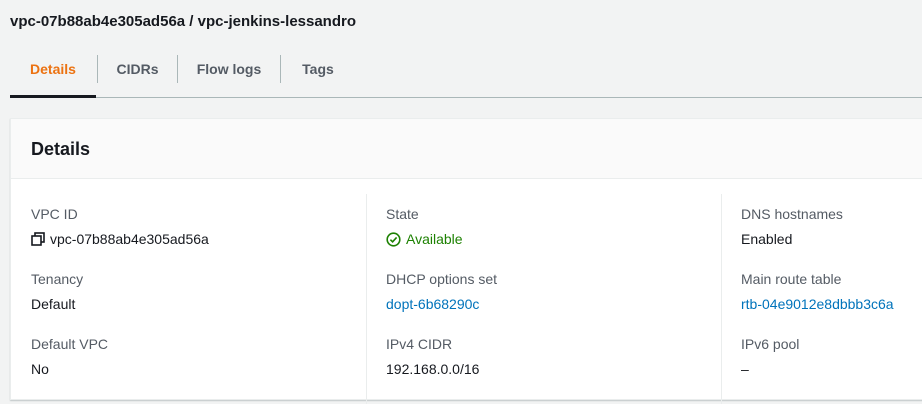  Describe the element at coordinates (53, 69) in the screenshot. I see `tab-details: Details` at that location.